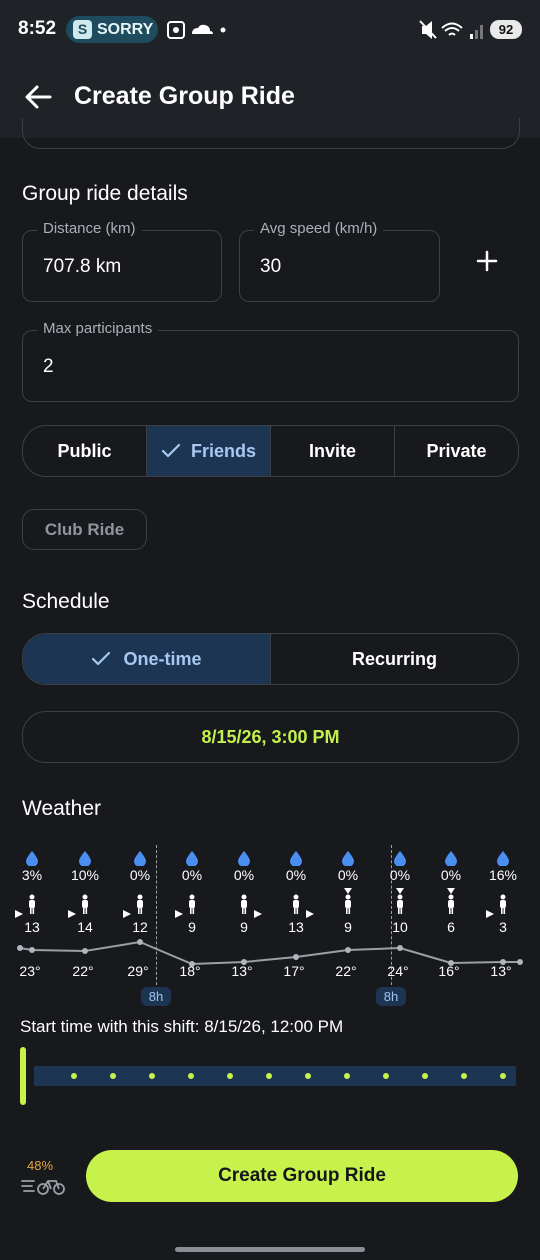 This screenshot has height=1260, width=540. I want to click on weather-hour: 0% 10 24°, so click(400, 910).